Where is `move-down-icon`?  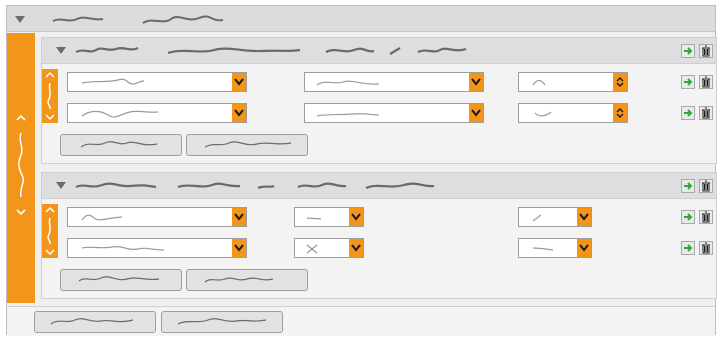 move-down-icon is located at coordinates (21, 212).